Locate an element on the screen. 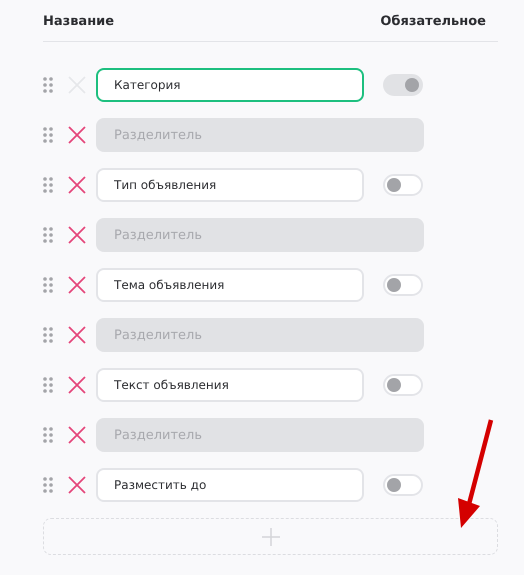 The width and height of the screenshot is (524, 575). input-field: Тема объявления is located at coordinates (230, 285).